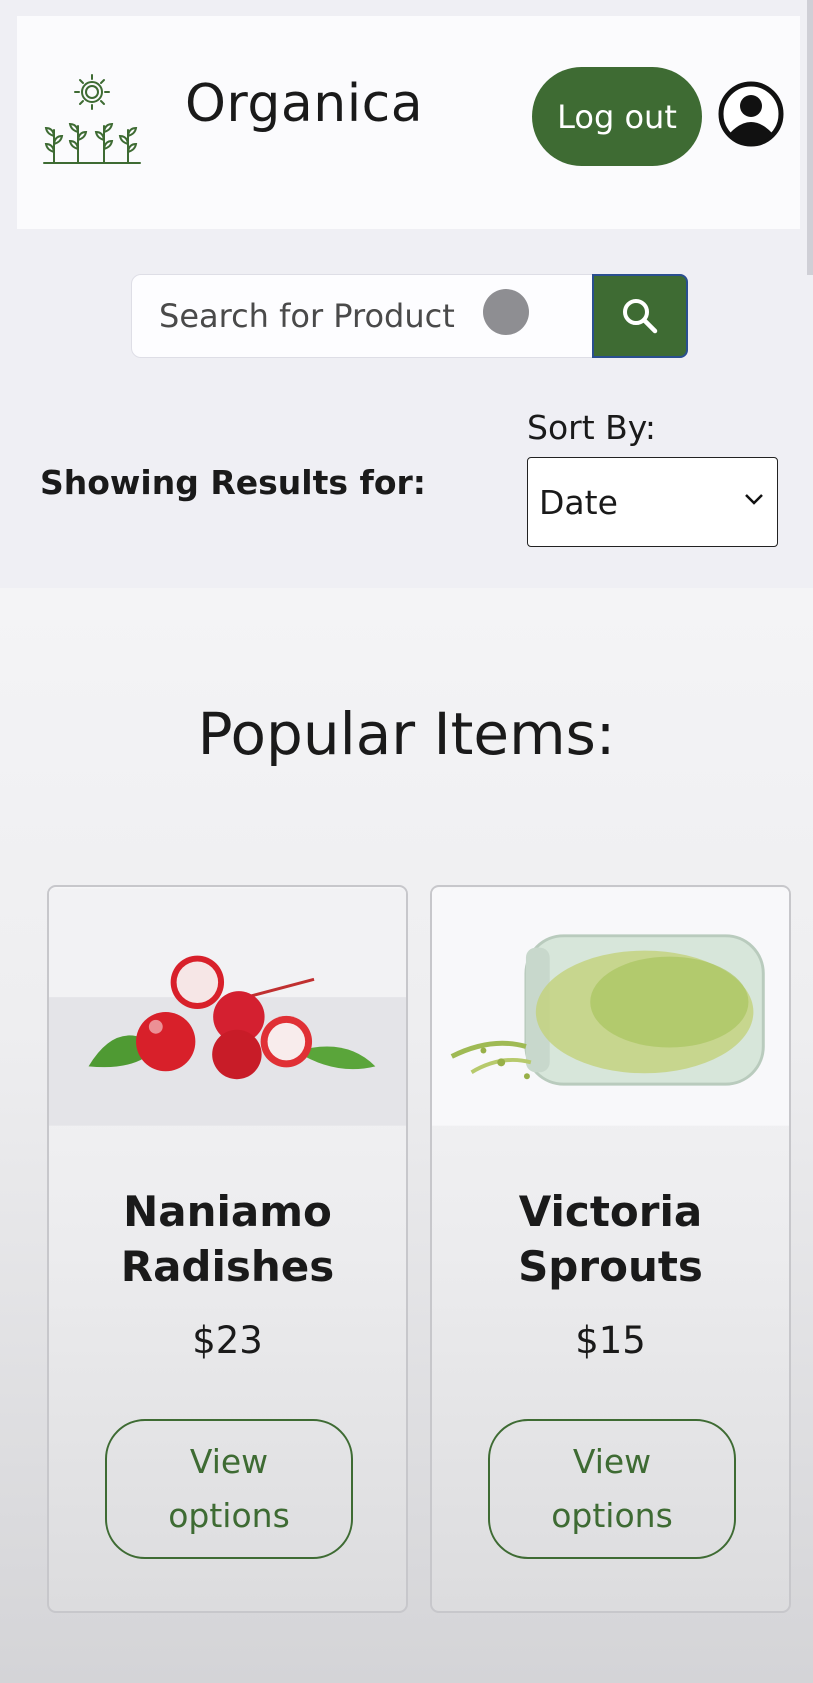 Image resolution: width=813 pixels, height=1683 pixels. I want to click on sort-selected-value: Date, so click(578, 502).